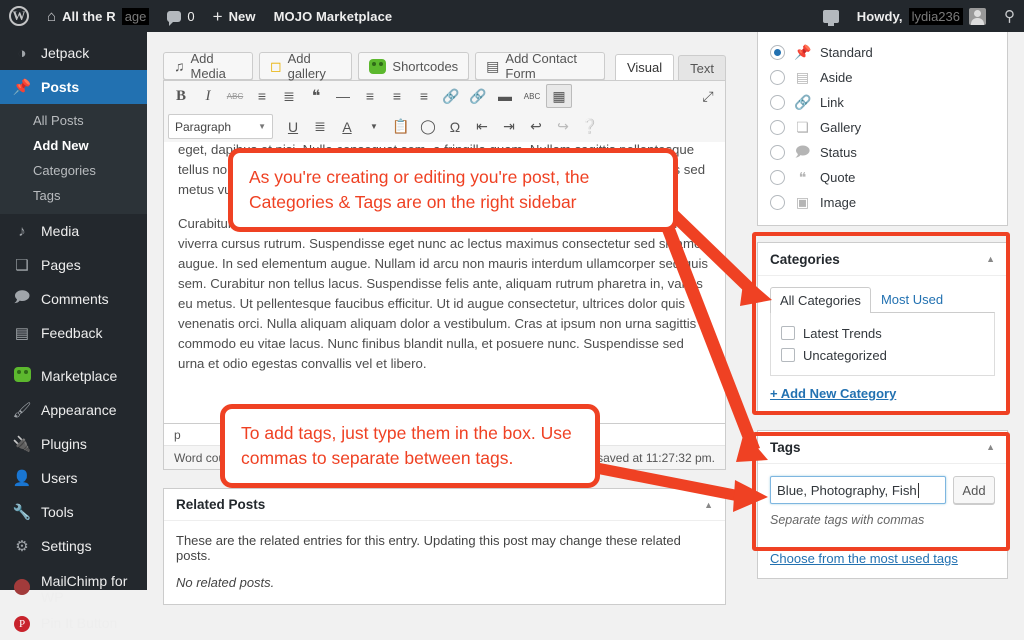 Image resolution: width=1024 pixels, height=640 pixels. Describe the element at coordinates (882, 77) in the screenshot. I see `format-option-aside: ▤ Aside` at that location.